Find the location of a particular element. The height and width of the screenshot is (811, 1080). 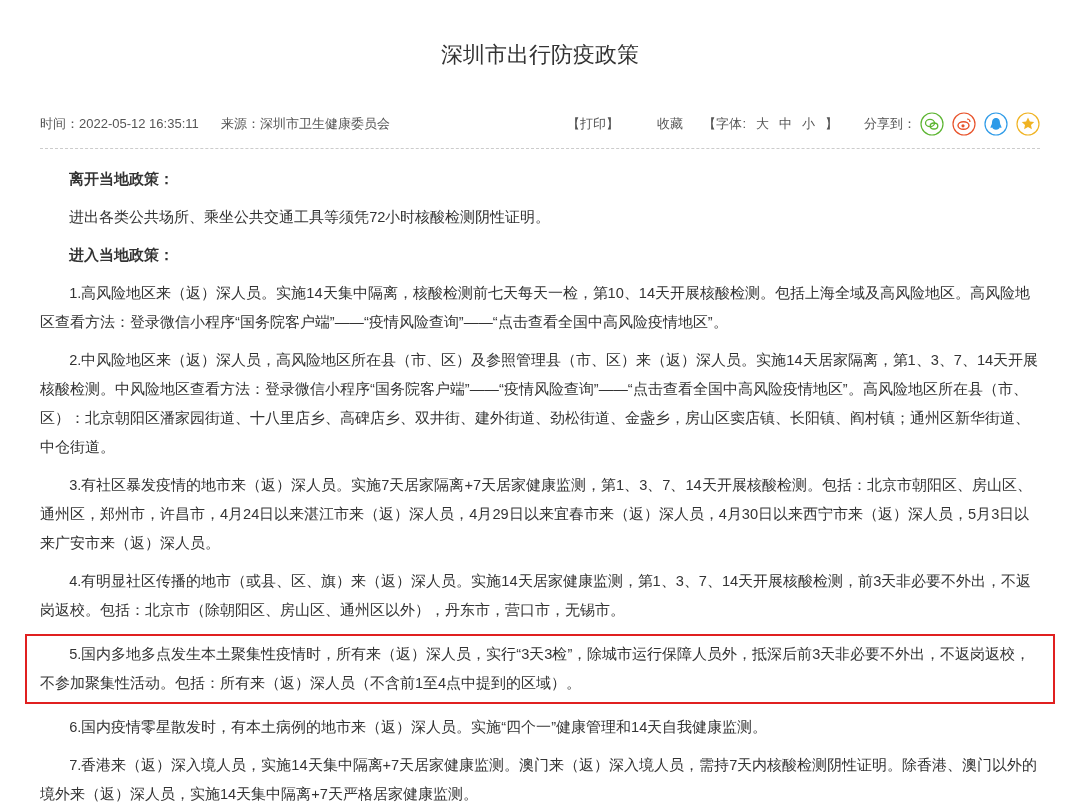

highlighted-paragraph: 5.国内多地多点发生本土聚集性疫情时，所有来（返）深人员，实行“3天3检”，除城市运行保障人员外，抵深后前3天非必要不外出，不返岗返校，不参加聚集性活动。包括：所有来（返）深人员（不含前1至4点中提到的区域）。 is located at coordinates (540, 669).